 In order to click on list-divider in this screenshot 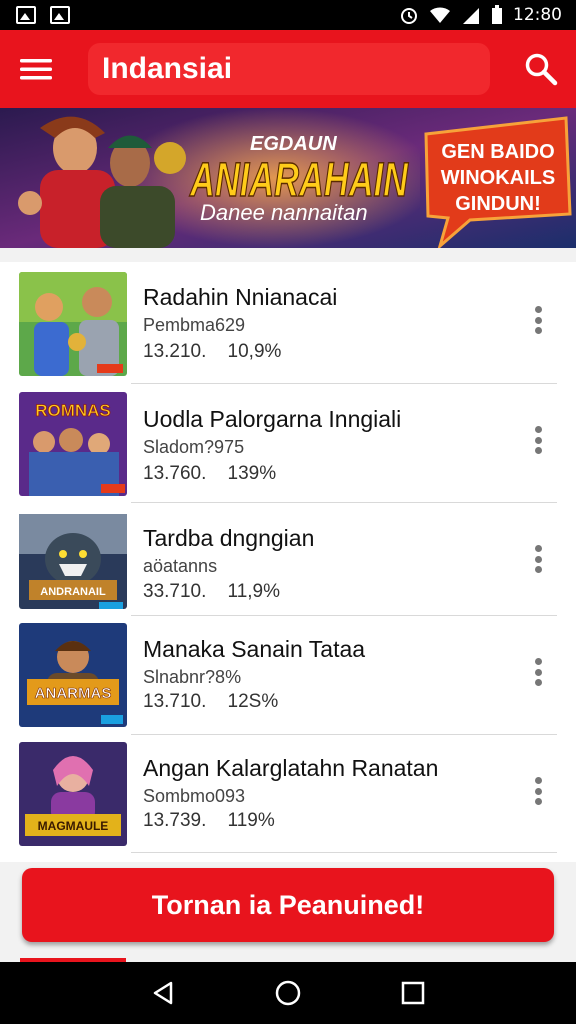, I will do `click(344, 852)`.